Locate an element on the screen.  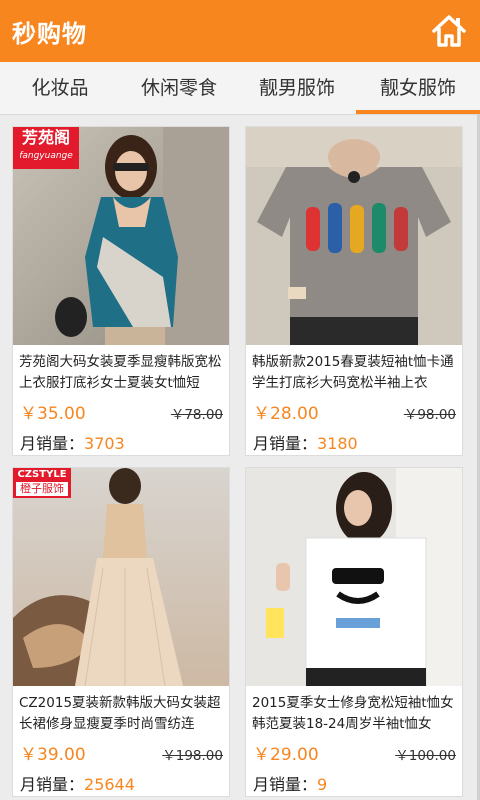
home-icon is located at coordinates (449, 31).